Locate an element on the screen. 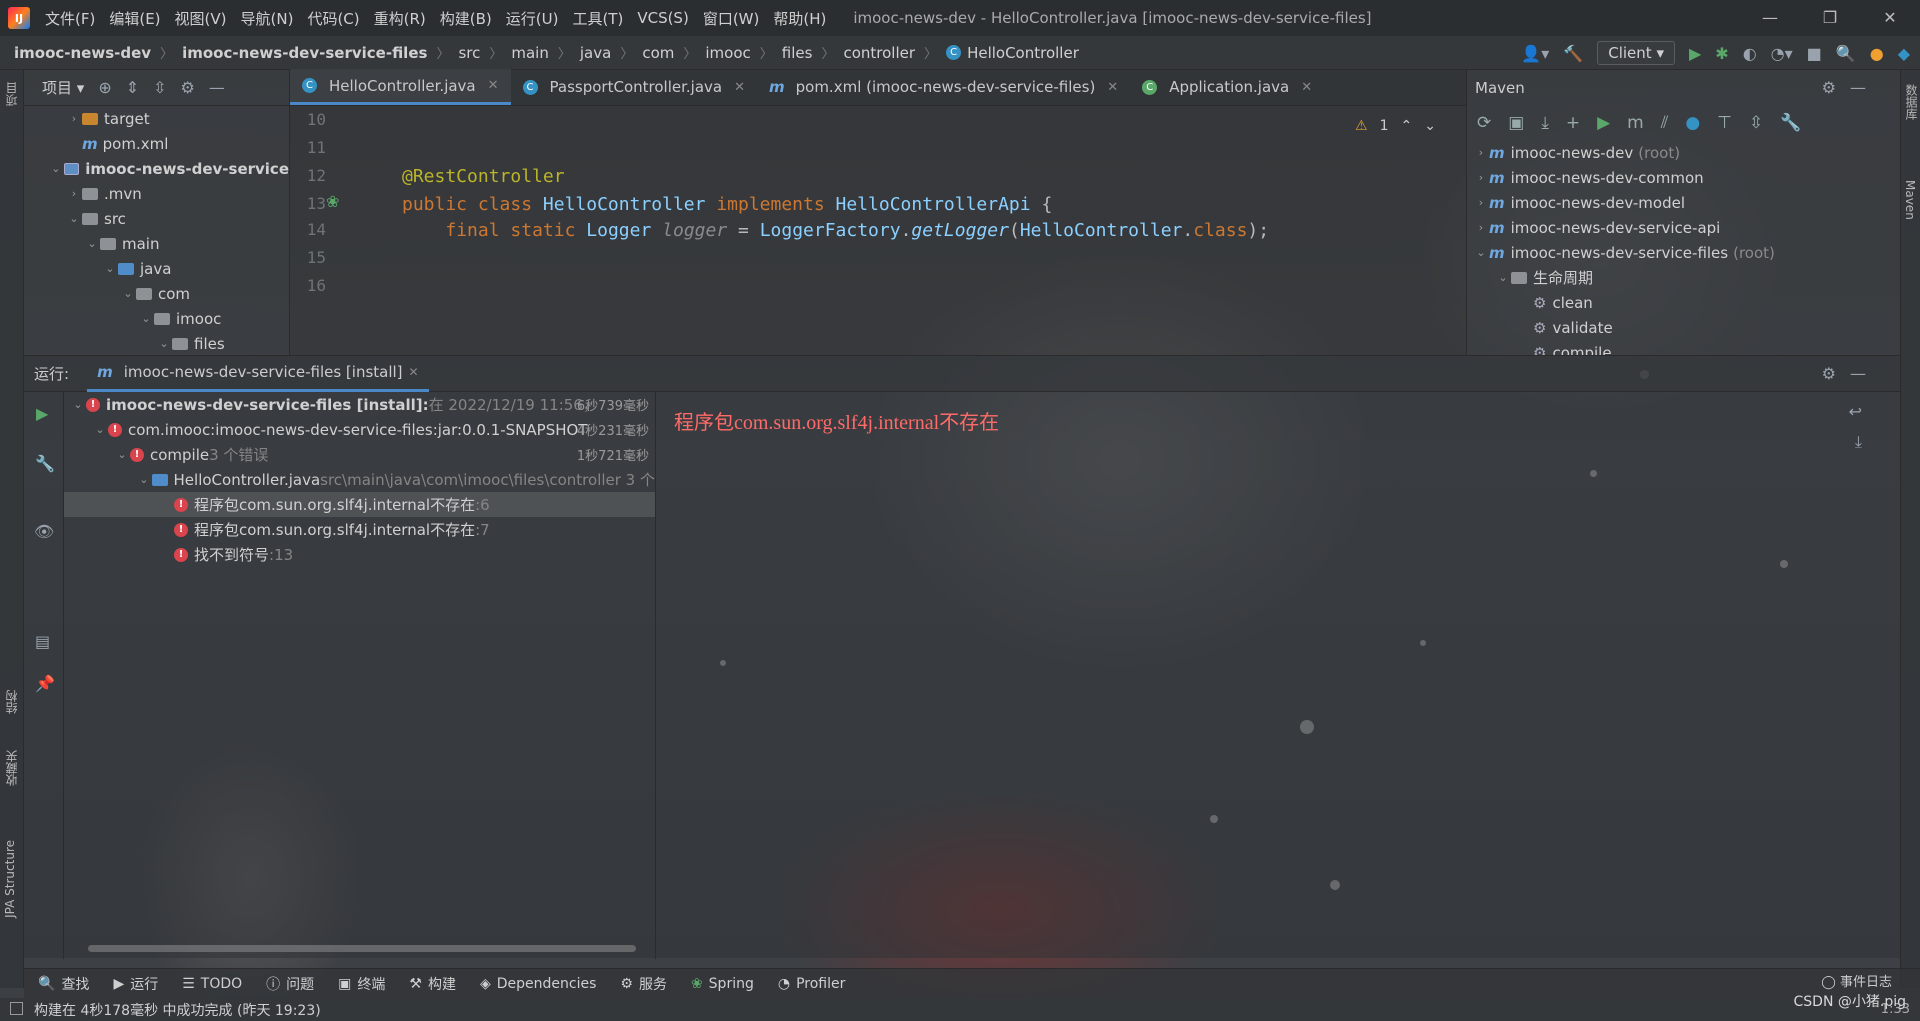  menu-vcs: VCS(S) is located at coordinates (662, 18).